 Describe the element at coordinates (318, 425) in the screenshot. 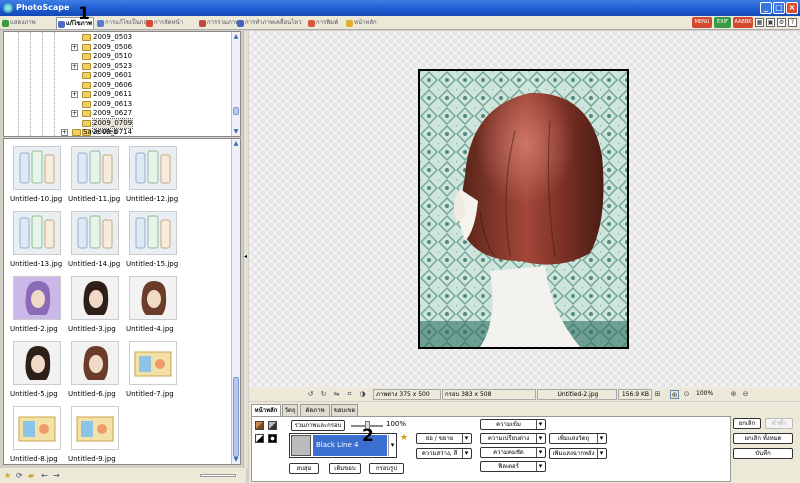

I see `frame-button: รวมภาพและกรอบ` at that location.